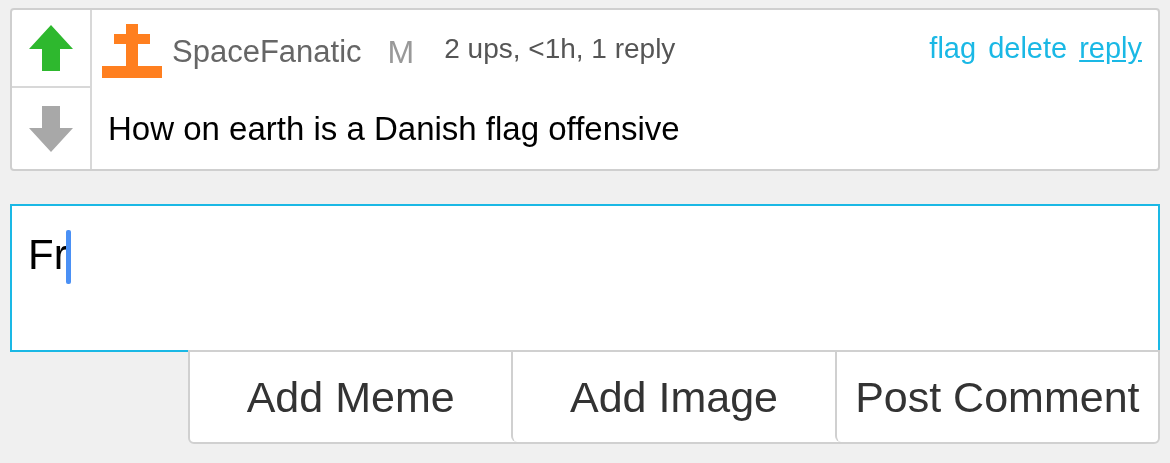 The height and width of the screenshot is (463, 1170). What do you see at coordinates (68, 257) in the screenshot?
I see `text-caret-icon` at bounding box center [68, 257].